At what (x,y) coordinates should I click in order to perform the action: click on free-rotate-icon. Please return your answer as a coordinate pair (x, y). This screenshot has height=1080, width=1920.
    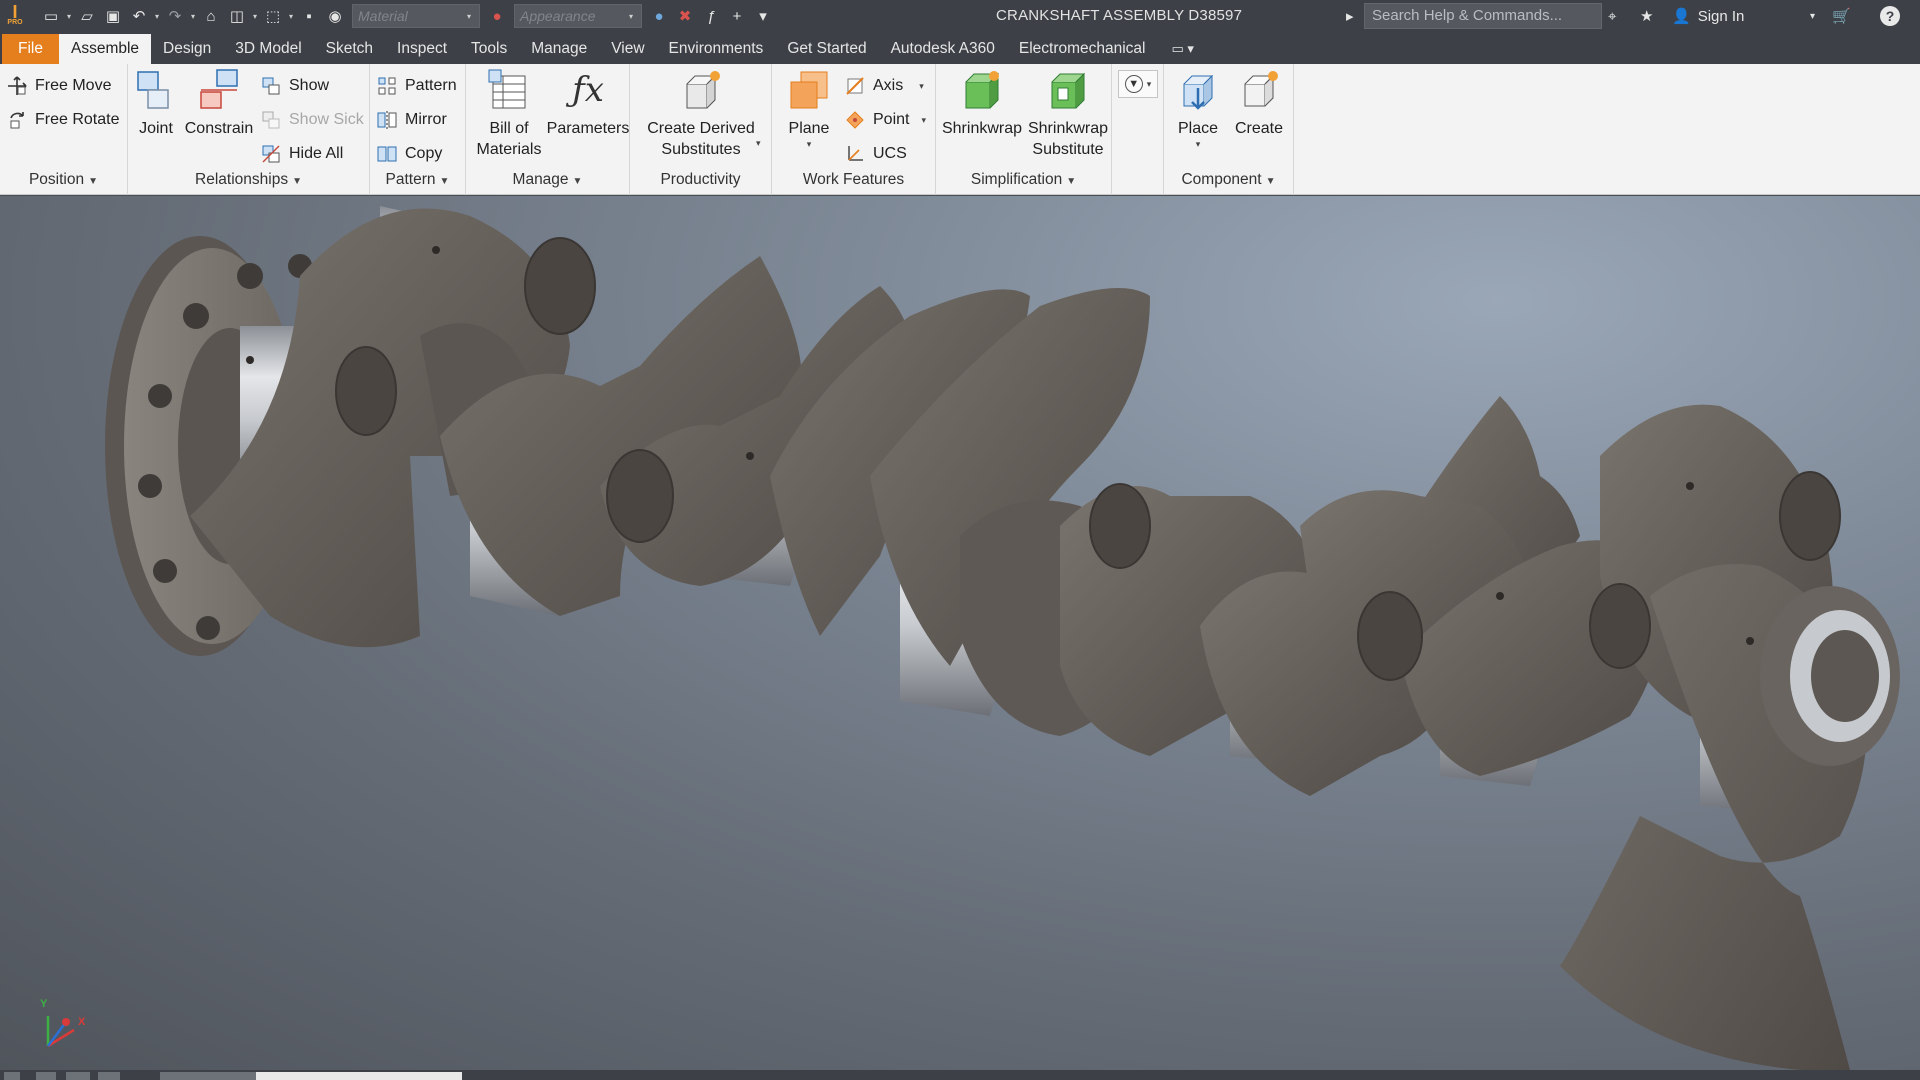
    Looking at the image, I should click on (17, 120).